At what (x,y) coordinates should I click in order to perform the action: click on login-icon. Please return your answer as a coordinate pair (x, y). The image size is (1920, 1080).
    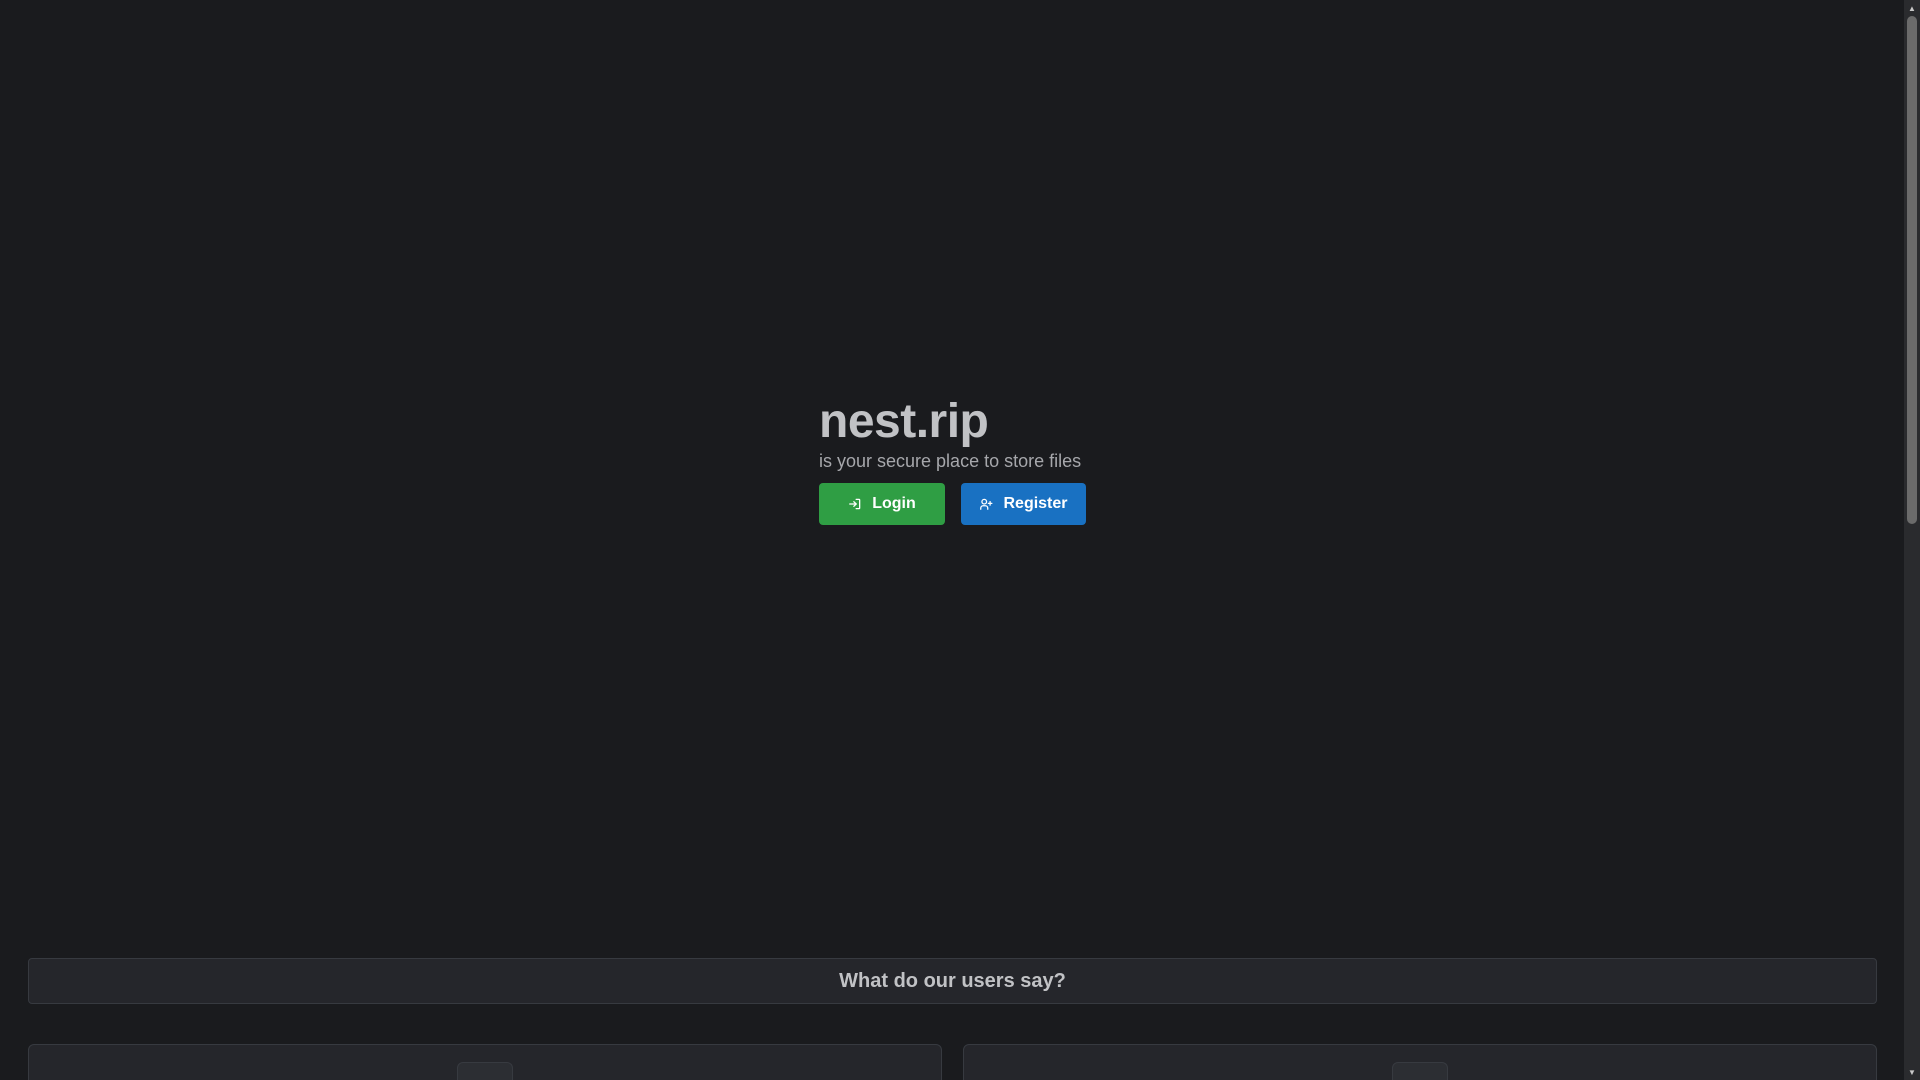
    Looking at the image, I should click on (855, 504).